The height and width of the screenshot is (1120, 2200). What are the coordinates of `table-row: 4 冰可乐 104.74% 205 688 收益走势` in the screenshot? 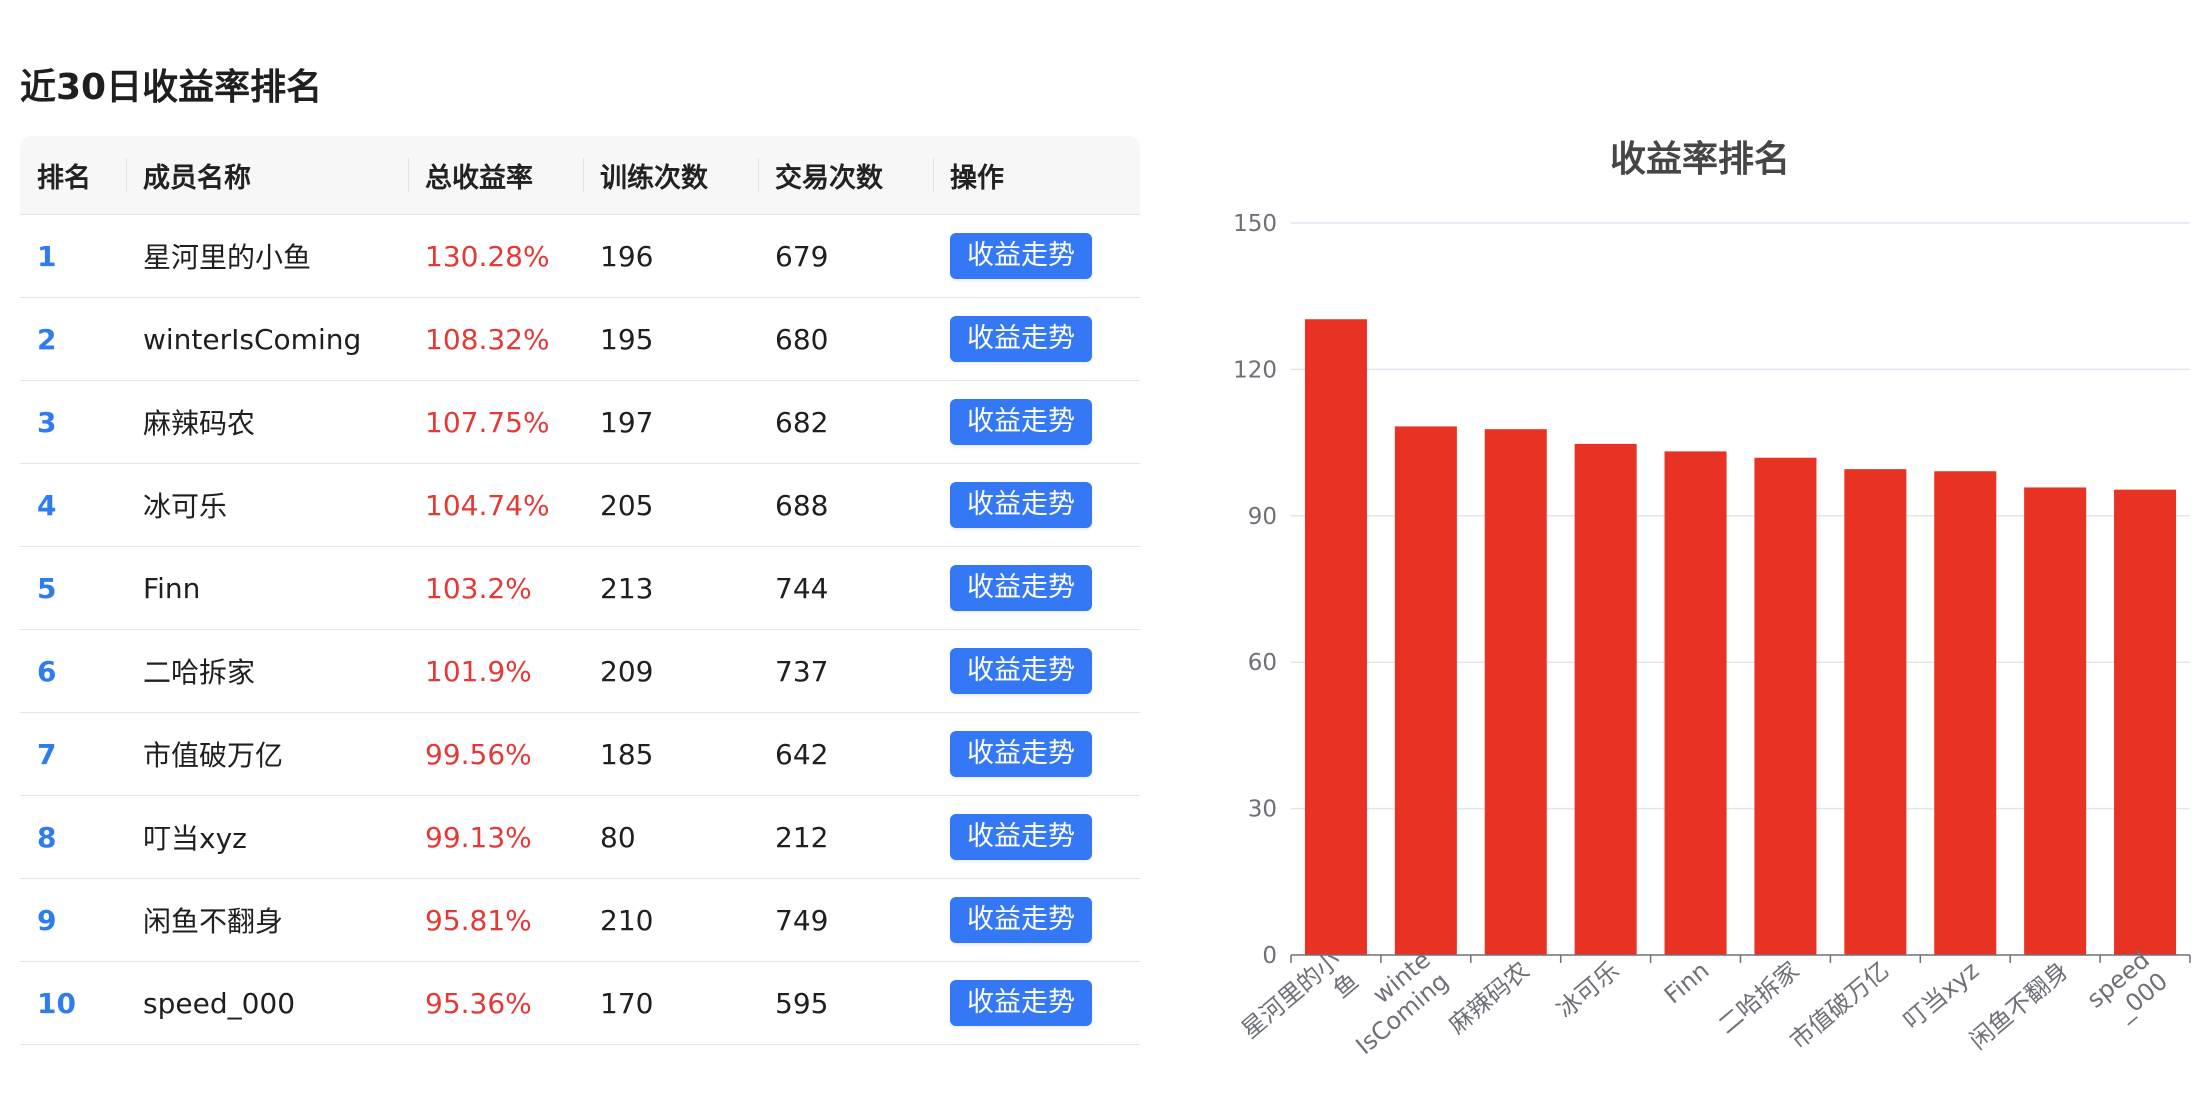 It's located at (580, 505).